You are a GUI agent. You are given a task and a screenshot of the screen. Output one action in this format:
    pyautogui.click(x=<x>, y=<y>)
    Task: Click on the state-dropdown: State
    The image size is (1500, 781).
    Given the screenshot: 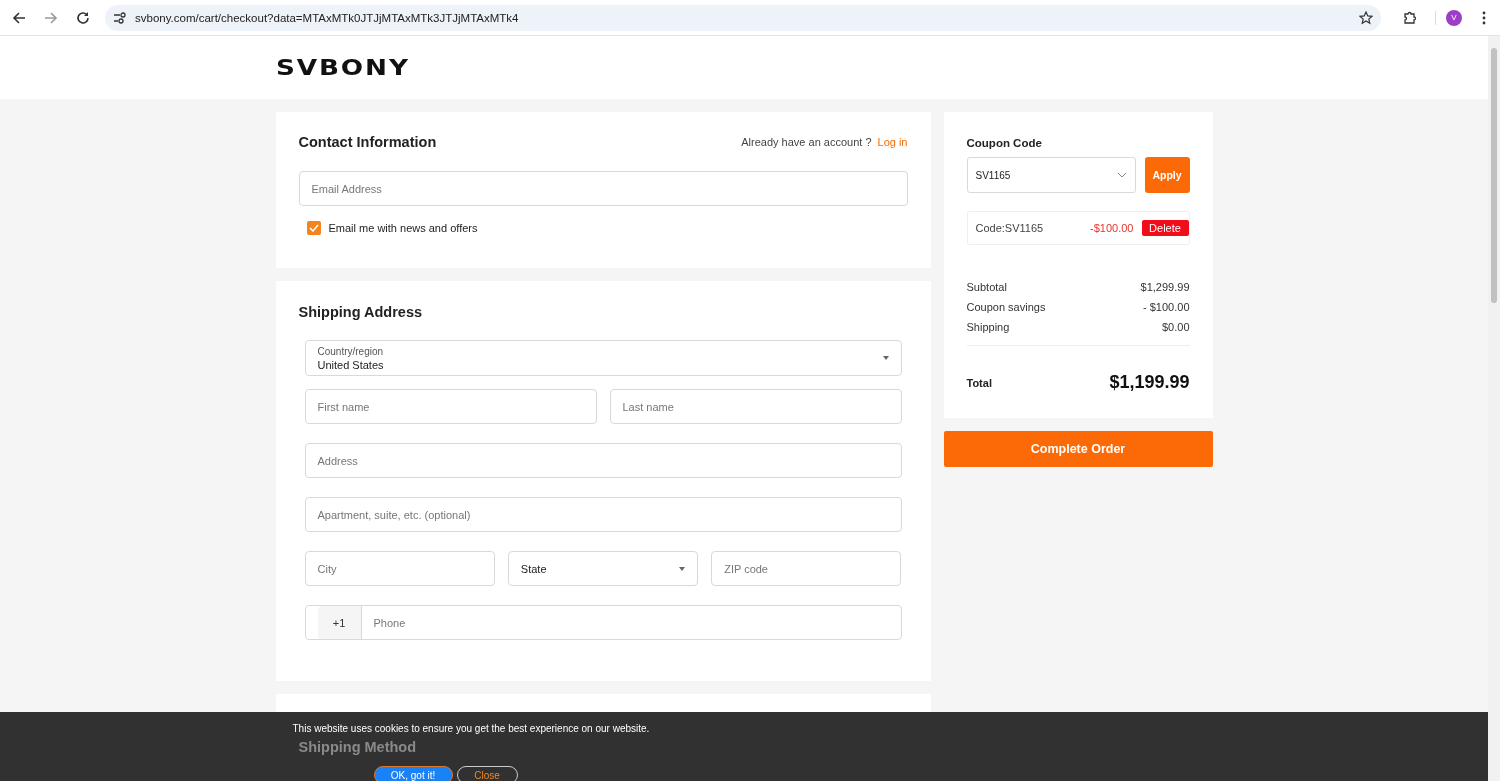 What is the action you would take?
    pyautogui.click(x=603, y=568)
    